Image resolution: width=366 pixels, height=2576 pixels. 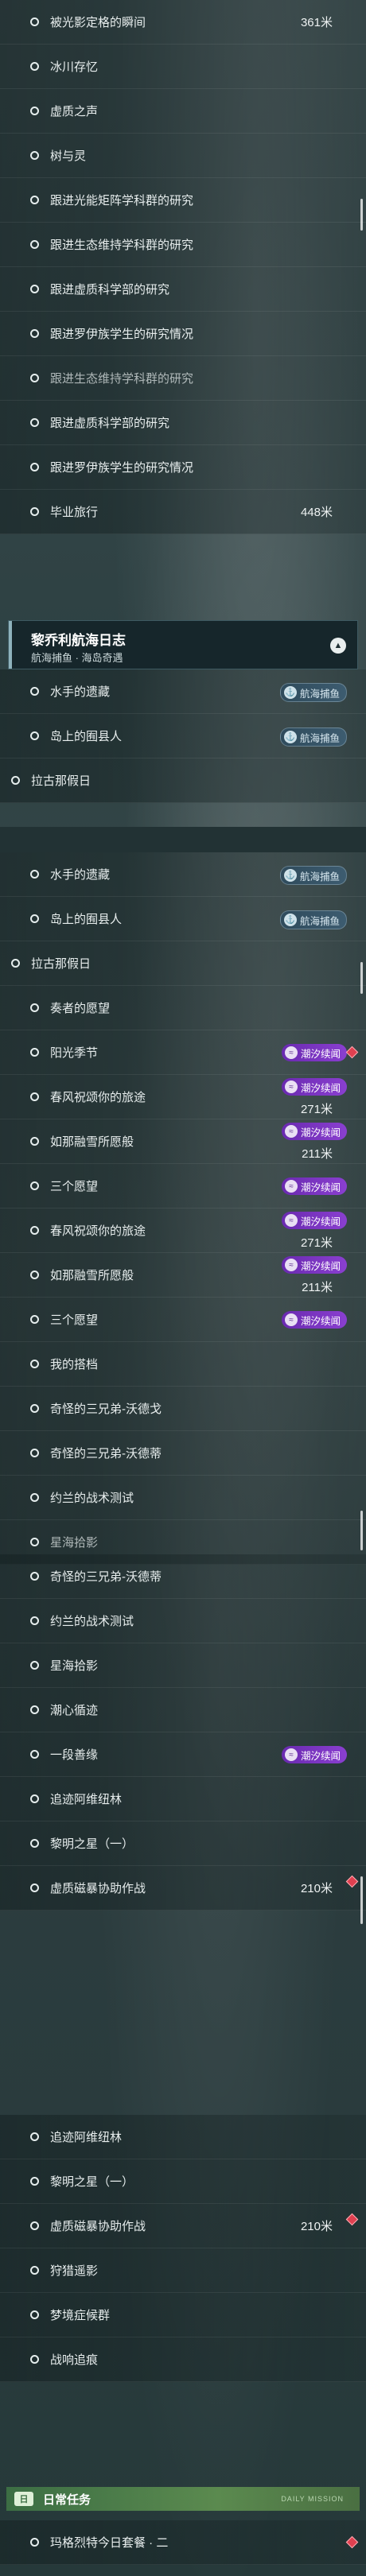 I want to click on quest-distance: 211米, so click(x=317, y=1288).